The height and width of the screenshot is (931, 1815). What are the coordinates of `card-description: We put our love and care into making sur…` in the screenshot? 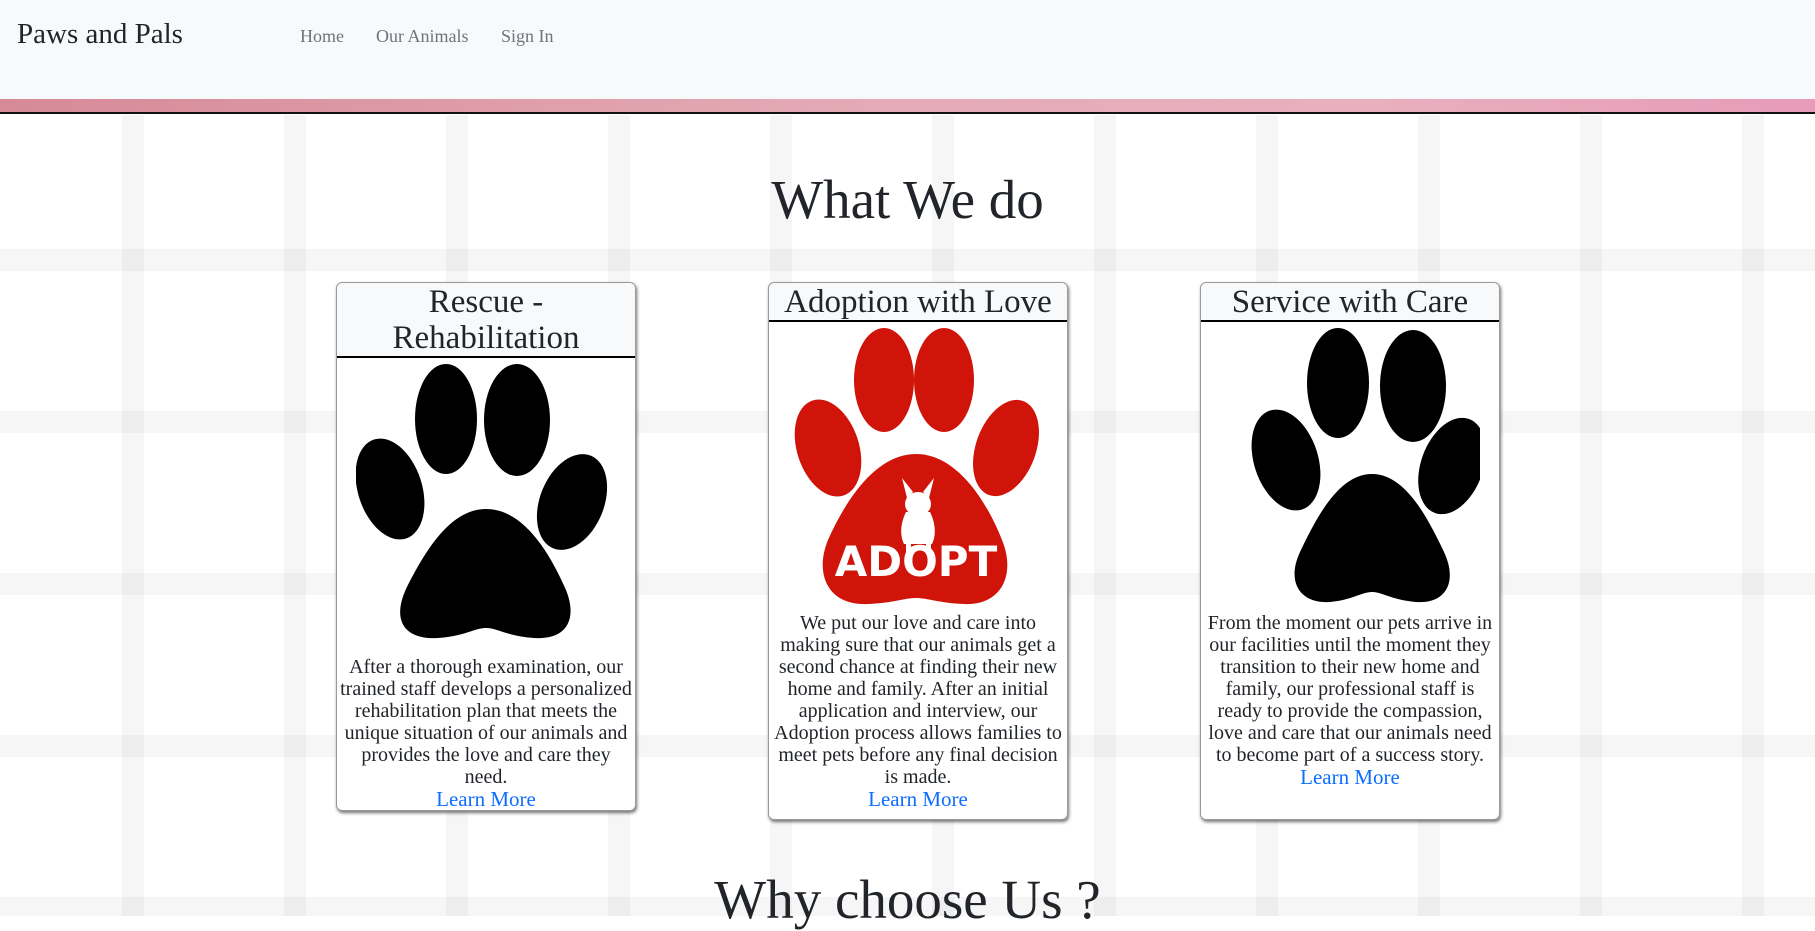 It's located at (918, 700).